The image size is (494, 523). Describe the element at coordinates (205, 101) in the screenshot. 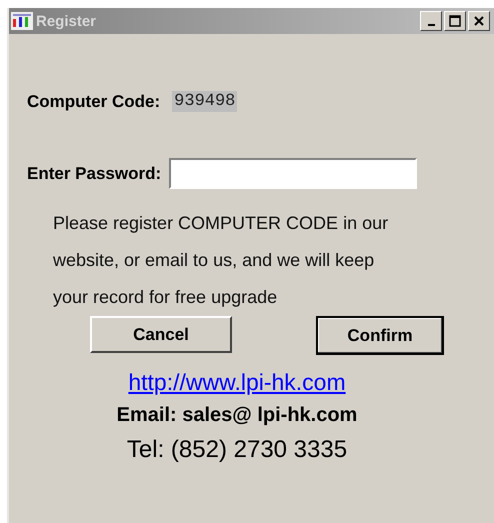

I see `computer-code-value: 939498` at that location.